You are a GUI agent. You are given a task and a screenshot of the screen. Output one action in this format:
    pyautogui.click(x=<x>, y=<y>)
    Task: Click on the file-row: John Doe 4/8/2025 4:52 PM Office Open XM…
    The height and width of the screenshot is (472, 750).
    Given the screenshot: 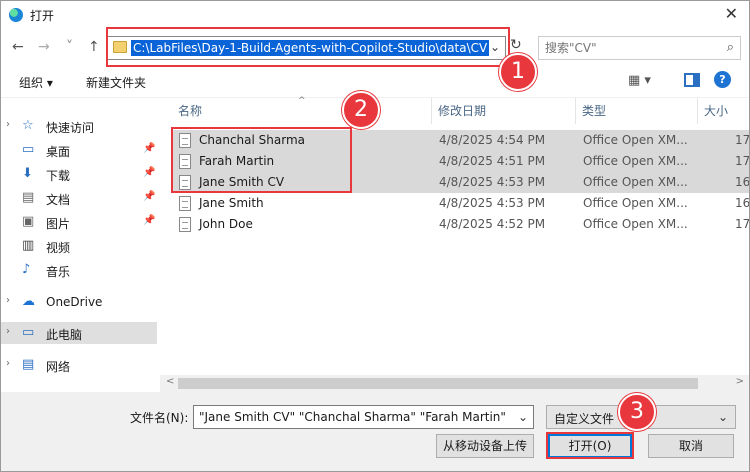 What is the action you would take?
    pyautogui.click(x=461, y=224)
    